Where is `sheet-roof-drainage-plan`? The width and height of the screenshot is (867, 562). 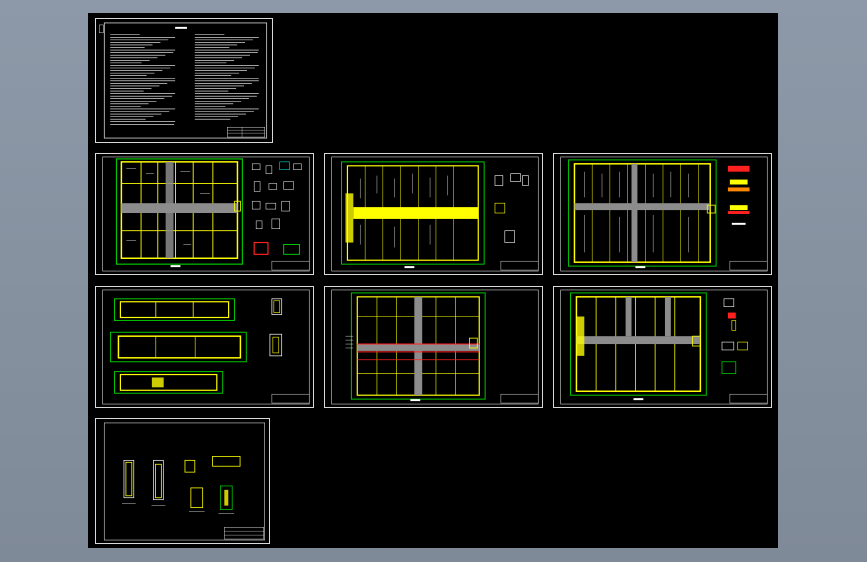
sheet-roof-drainage-plan is located at coordinates (662, 214).